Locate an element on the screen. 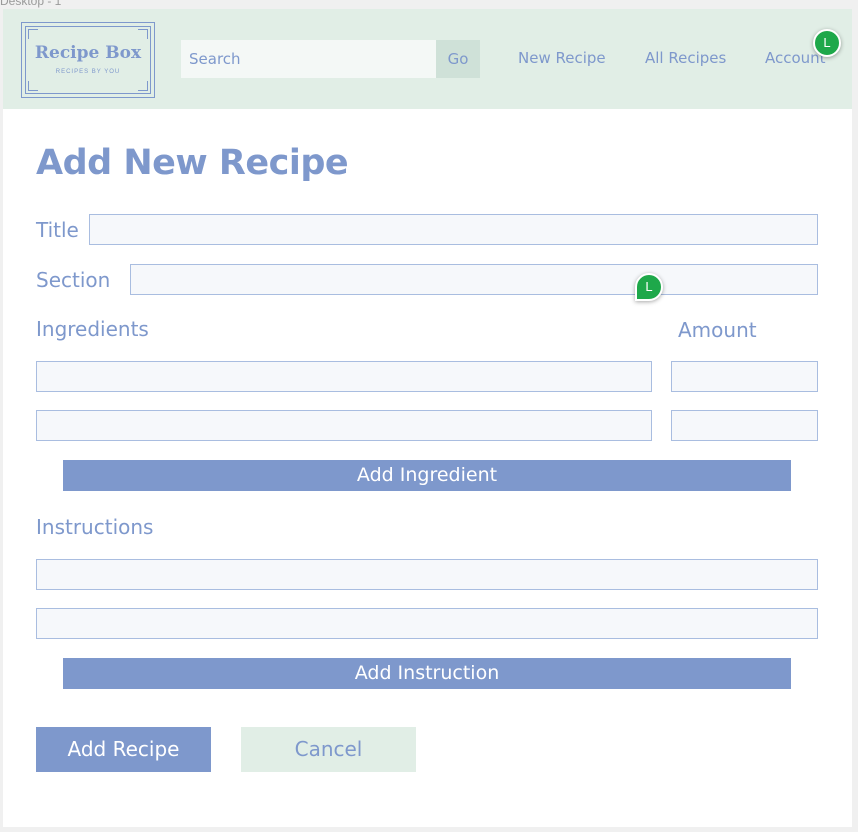 The height and width of the screenshot is (832, 858). logo-subtitle: RECIPES BY YOU is located at coordinates (88, 72).